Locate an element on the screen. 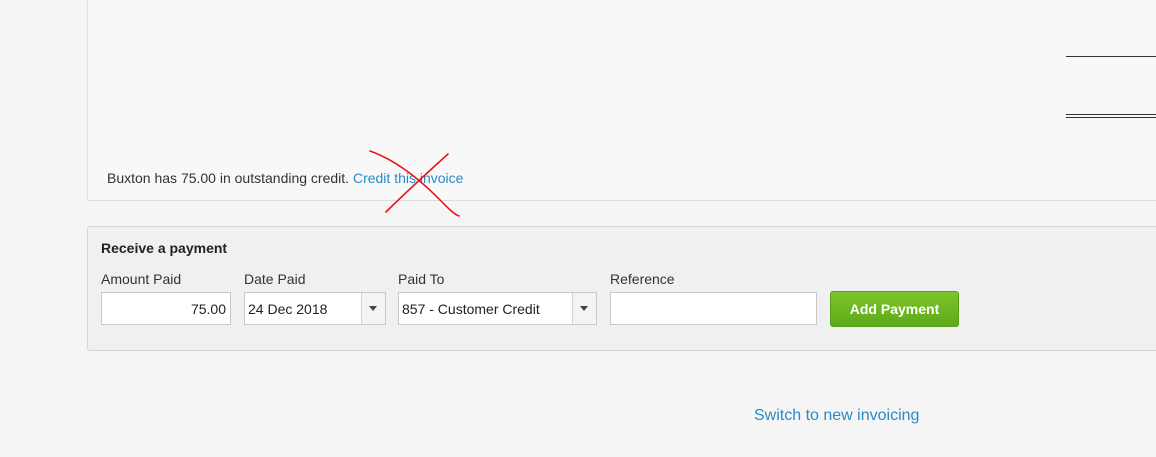 The width and height of the screenshot is (1156, 457). paid-to-select: 857 - Customer Credit is located at coordinates (497, 308).